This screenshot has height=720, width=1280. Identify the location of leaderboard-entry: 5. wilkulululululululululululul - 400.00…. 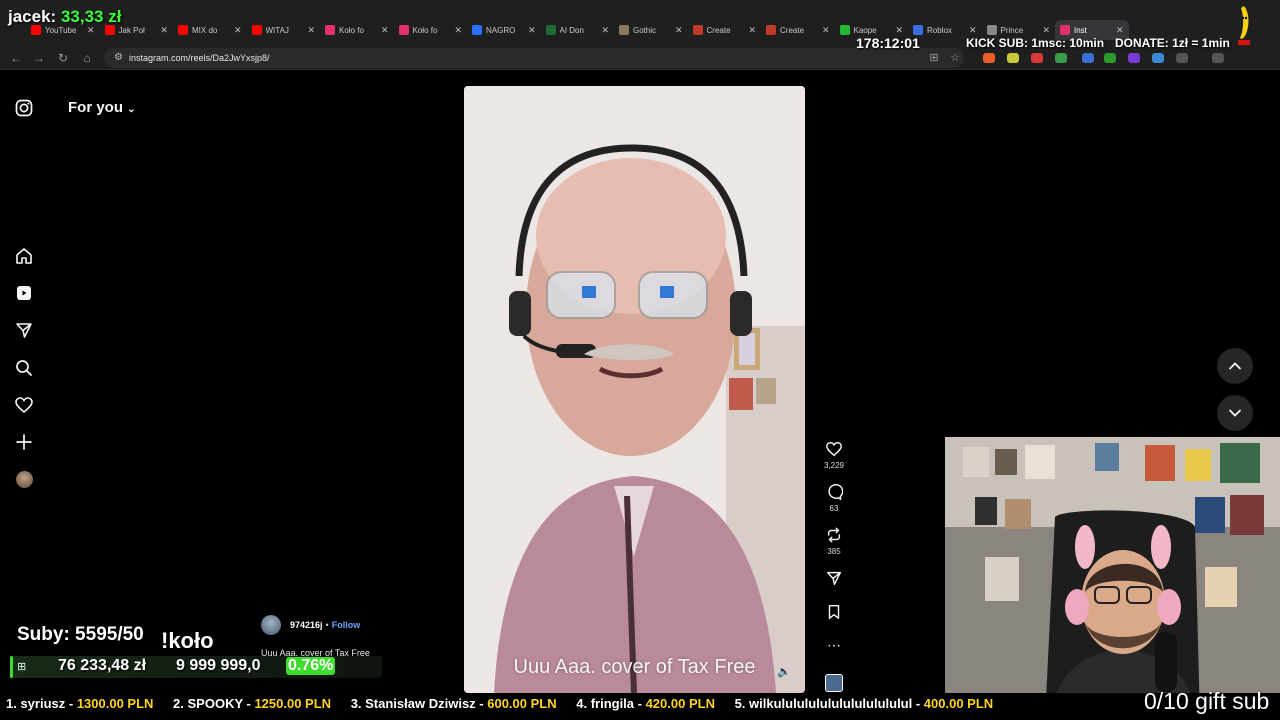
(864, 703).